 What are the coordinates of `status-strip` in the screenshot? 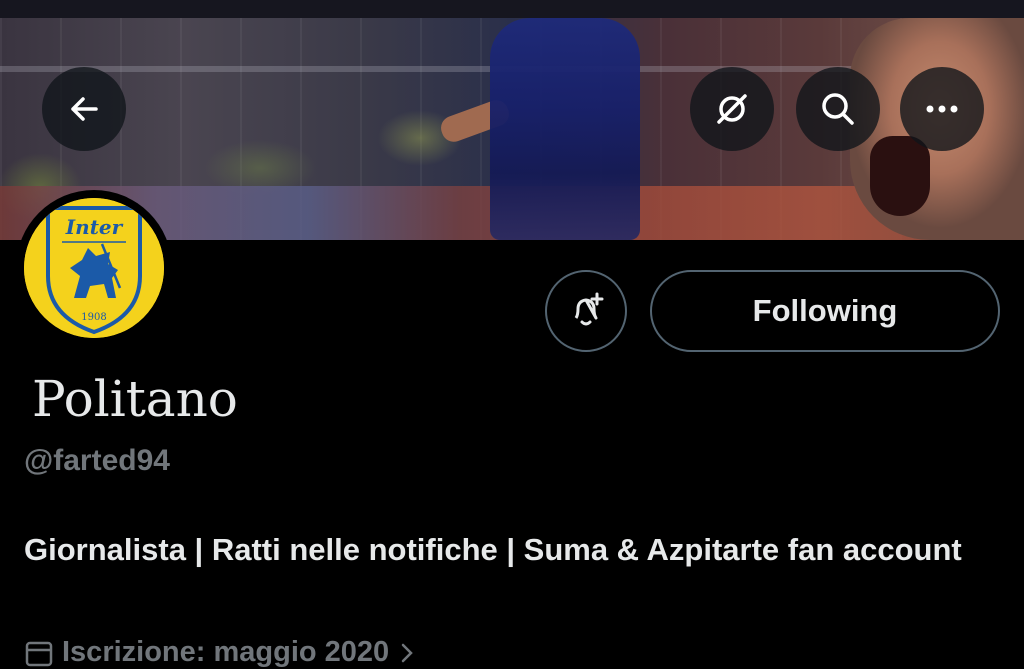 It's located at (512, 9).